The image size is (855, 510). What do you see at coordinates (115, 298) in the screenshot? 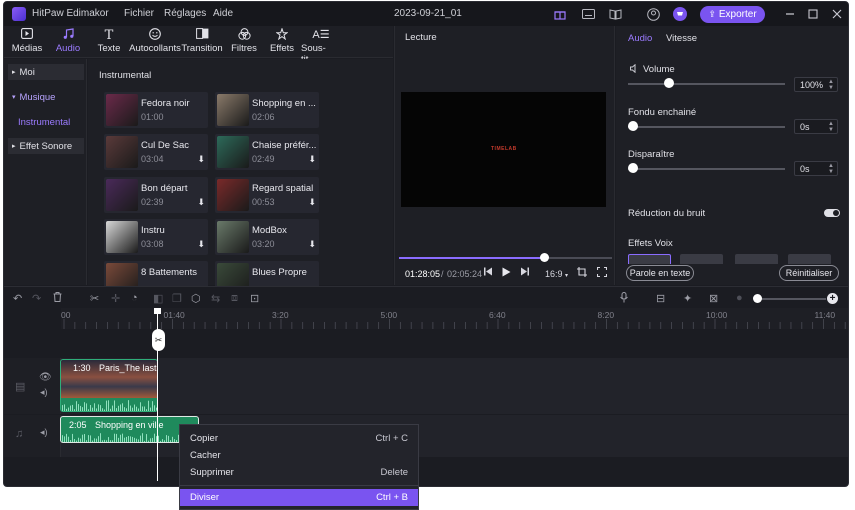
I see `crop-tool-icon: ✛` at bounding box center [115, 298].